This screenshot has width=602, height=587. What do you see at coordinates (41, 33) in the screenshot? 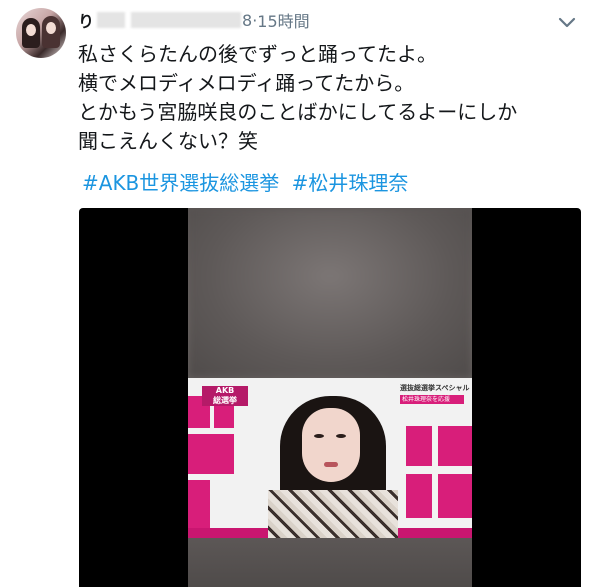
I see `avatar` at bounding box center [41, 33].